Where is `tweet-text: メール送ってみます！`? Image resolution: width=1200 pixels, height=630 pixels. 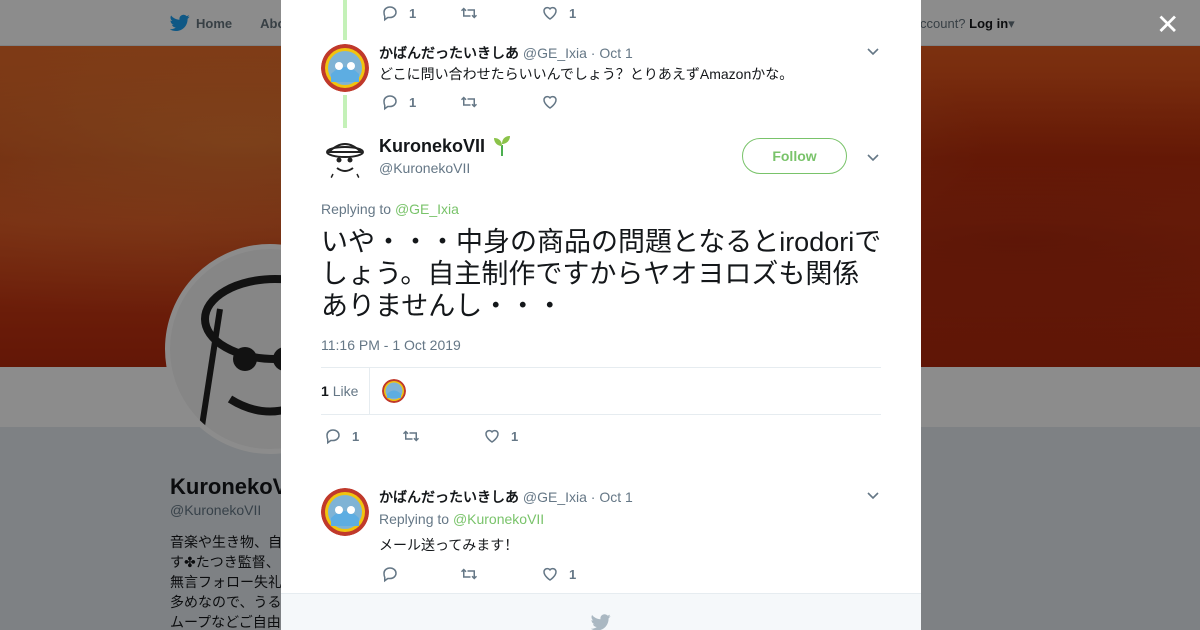 tweet-text: メール送ってみます！ is located at coordinates (449, 545).